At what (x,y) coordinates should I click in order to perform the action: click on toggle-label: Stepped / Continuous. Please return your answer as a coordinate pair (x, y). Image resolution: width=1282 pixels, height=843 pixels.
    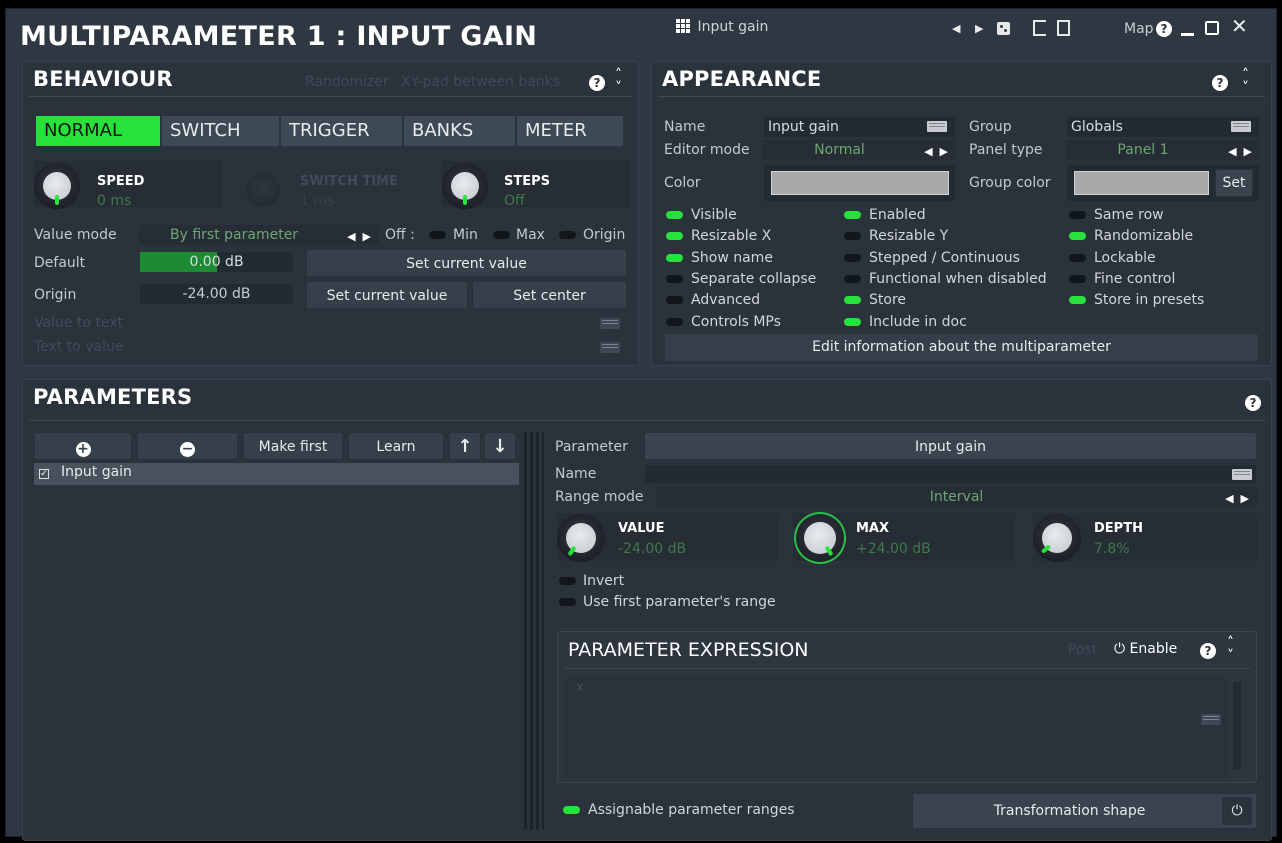
    Looking at the image, I should click on (944, 258).